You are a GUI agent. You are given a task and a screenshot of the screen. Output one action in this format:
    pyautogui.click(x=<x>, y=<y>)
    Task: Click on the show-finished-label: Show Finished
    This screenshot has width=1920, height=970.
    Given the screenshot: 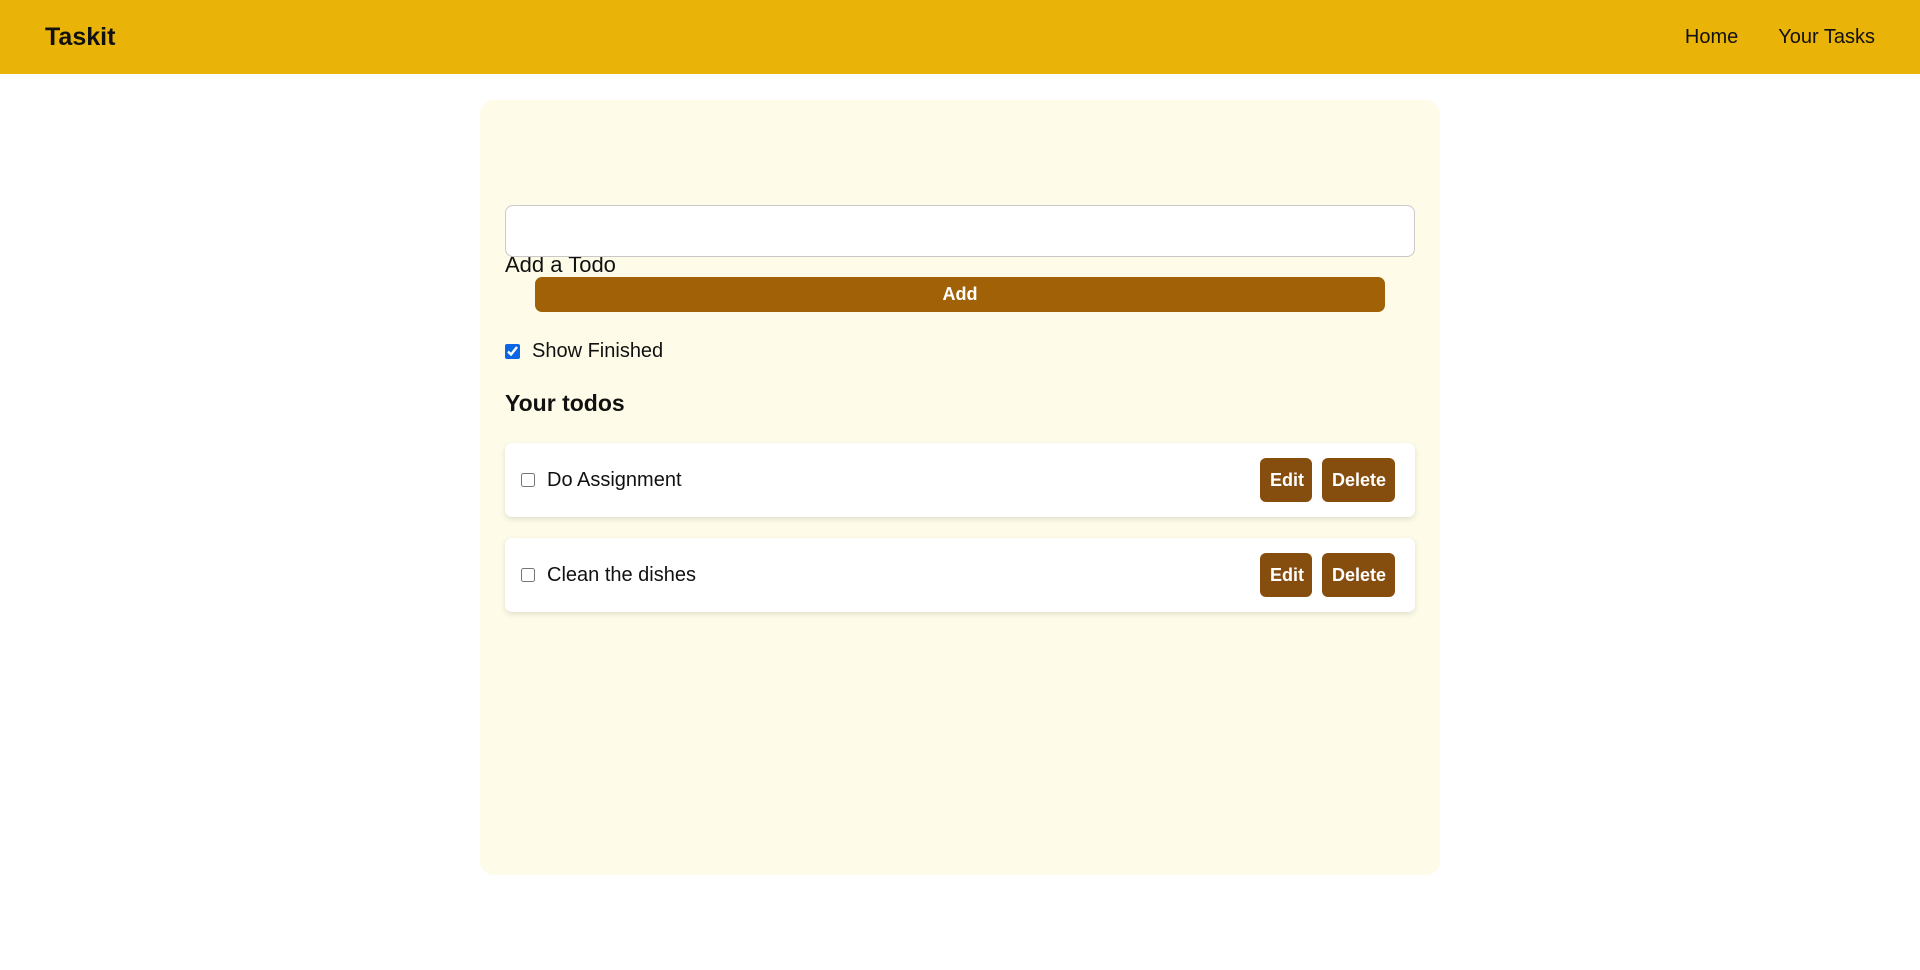 What is the action you would take?
    pyautogui.click(x=598, y=351)
    